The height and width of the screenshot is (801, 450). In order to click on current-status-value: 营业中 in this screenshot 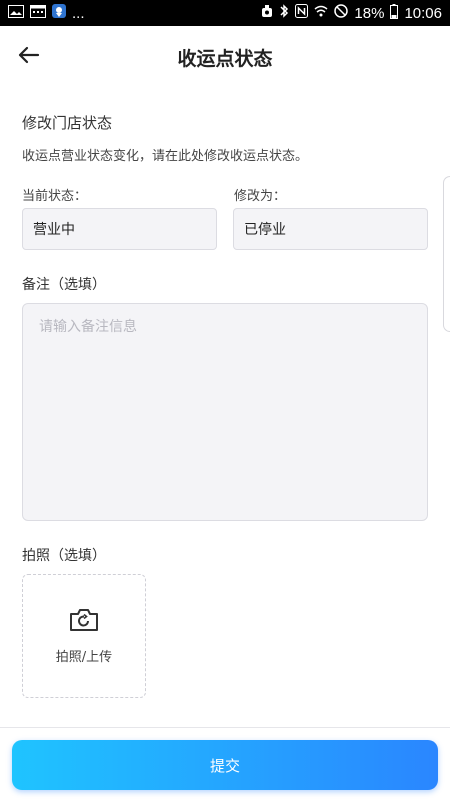, I will do `click(54, 230)`.